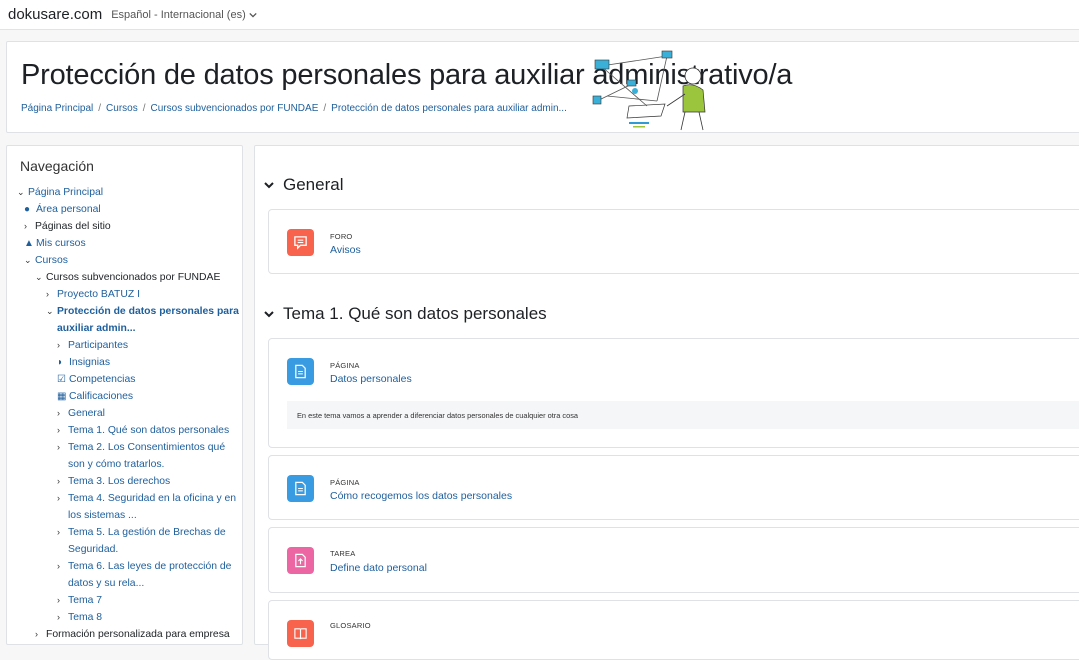 The height and width of the screenshot is (660, 1079). What do you see at coordinates (184, 15) in the screenshot?
I see `language-menu: Español - Internacional (es)` at bounding box center [184, 15].